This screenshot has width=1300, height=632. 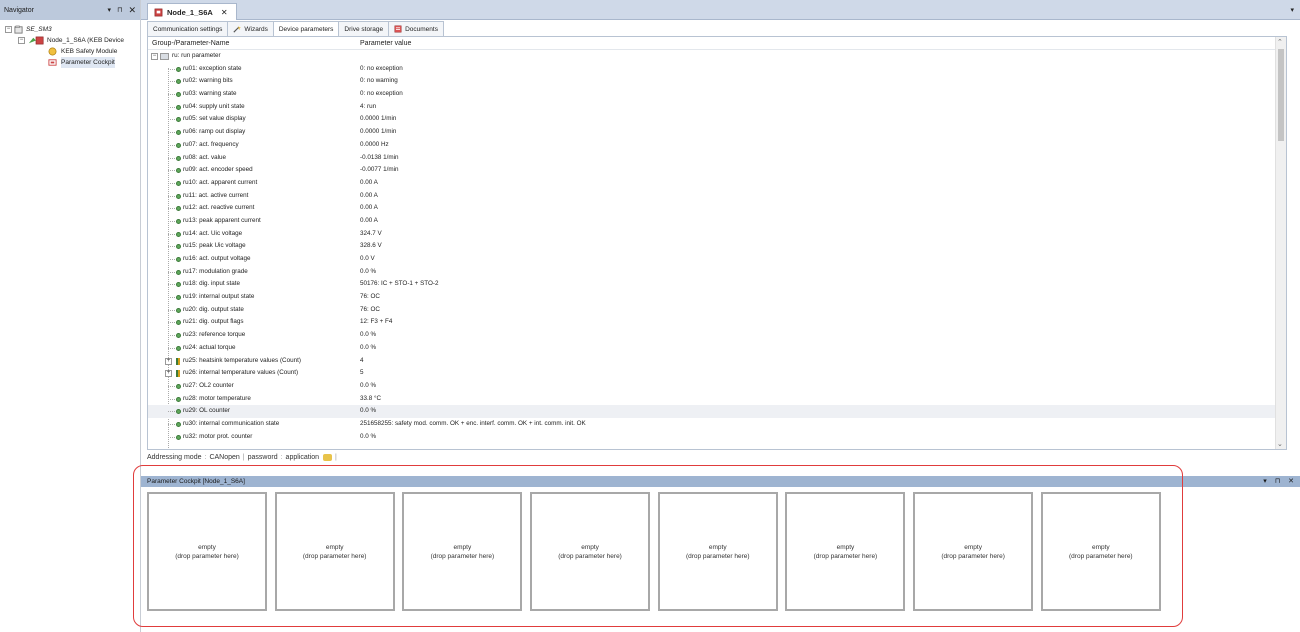 I want to click on table-row: ru06: ramp out display 0.0000 1/min, so click(x=717, y=132).